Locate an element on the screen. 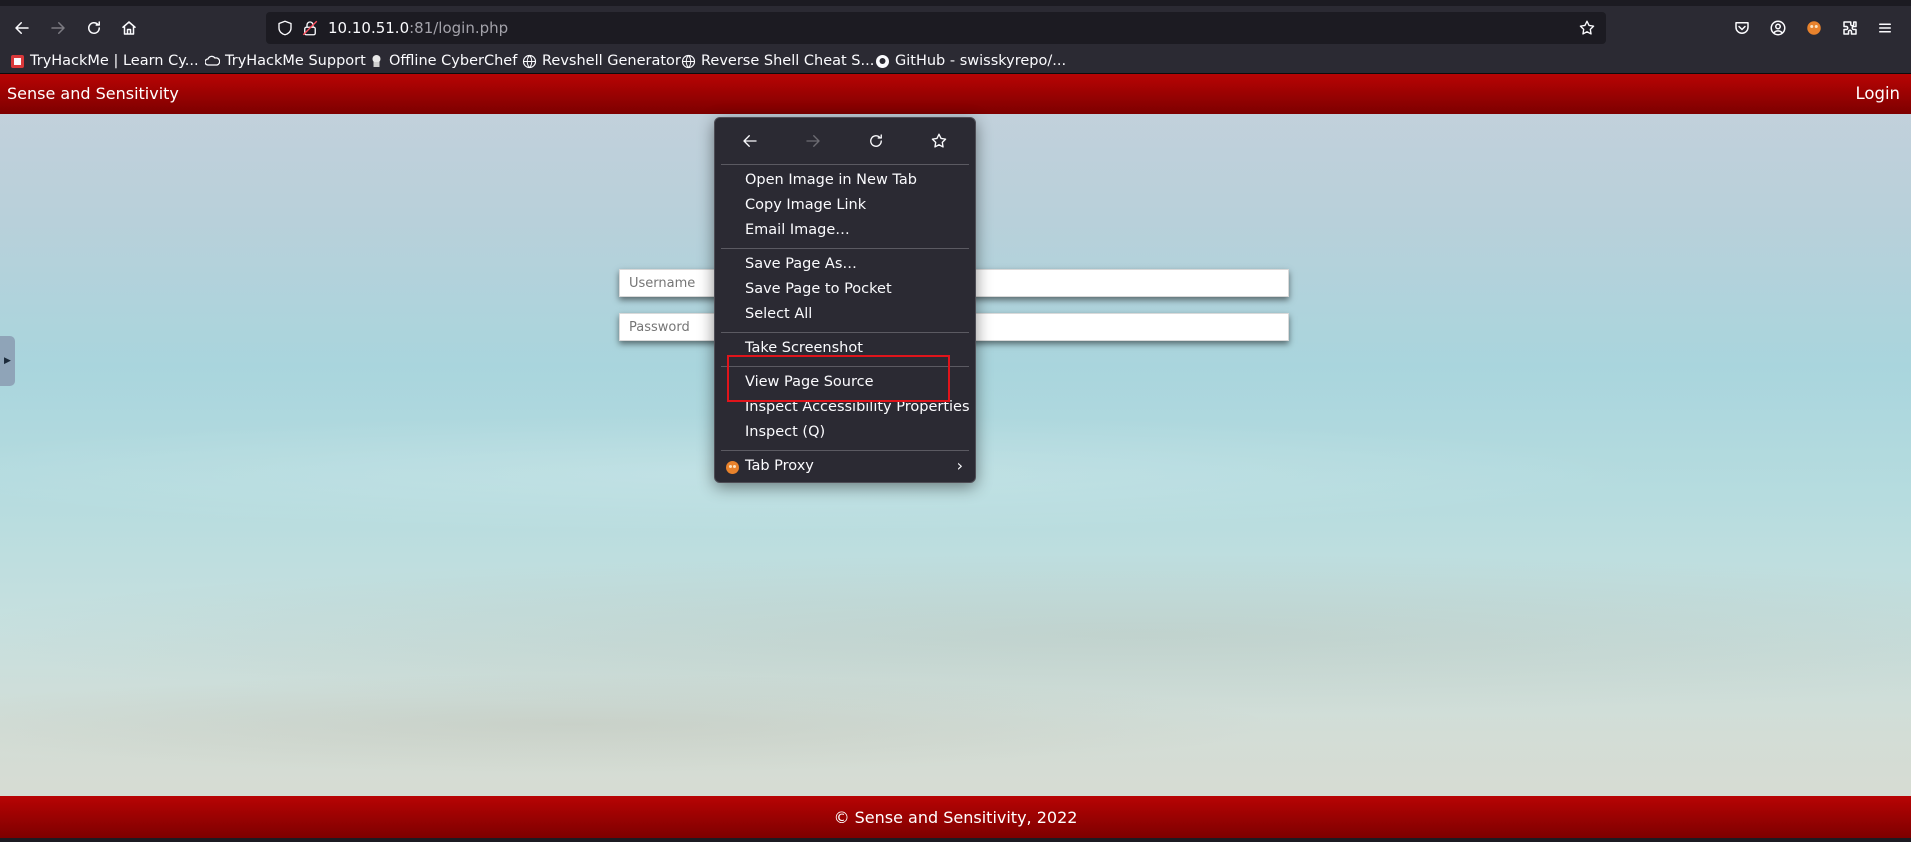 The height and width of the screenshot is (842, 1911). url-host: 10.10.51.0 is located at coordinates (369, 28).